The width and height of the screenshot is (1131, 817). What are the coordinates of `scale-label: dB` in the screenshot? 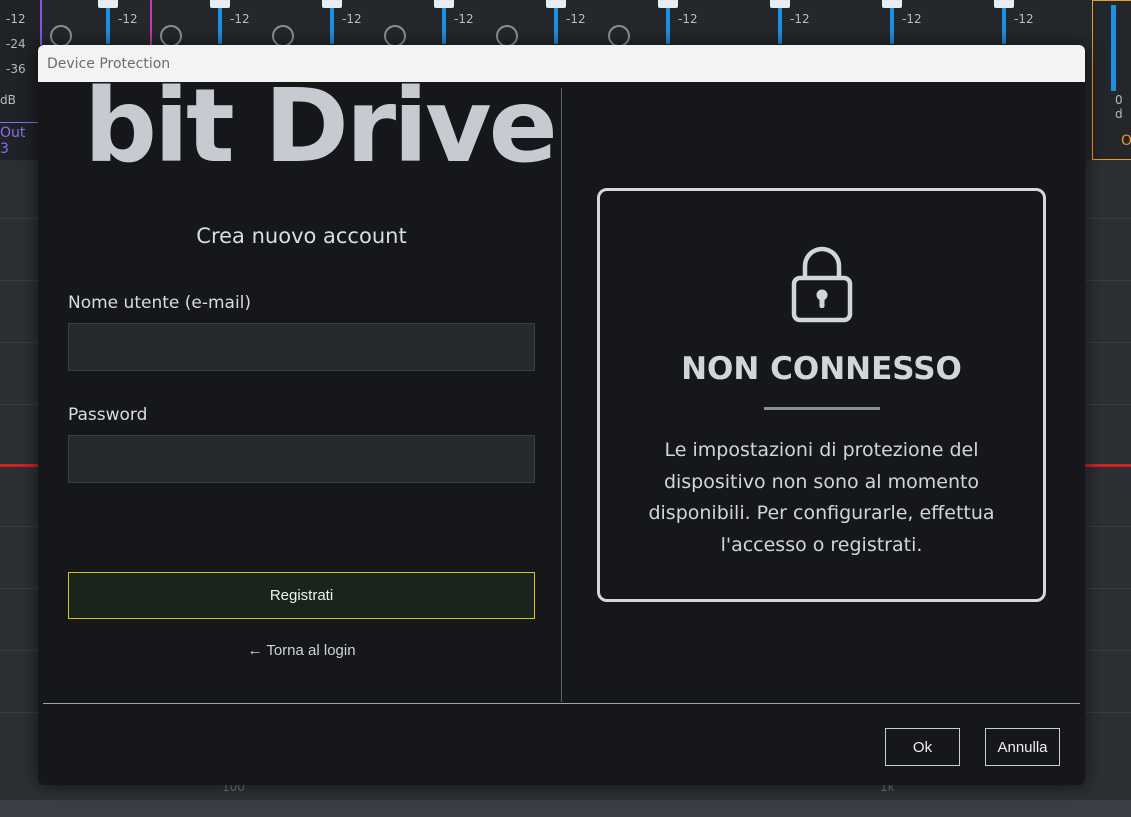 It's located at (8, 100).